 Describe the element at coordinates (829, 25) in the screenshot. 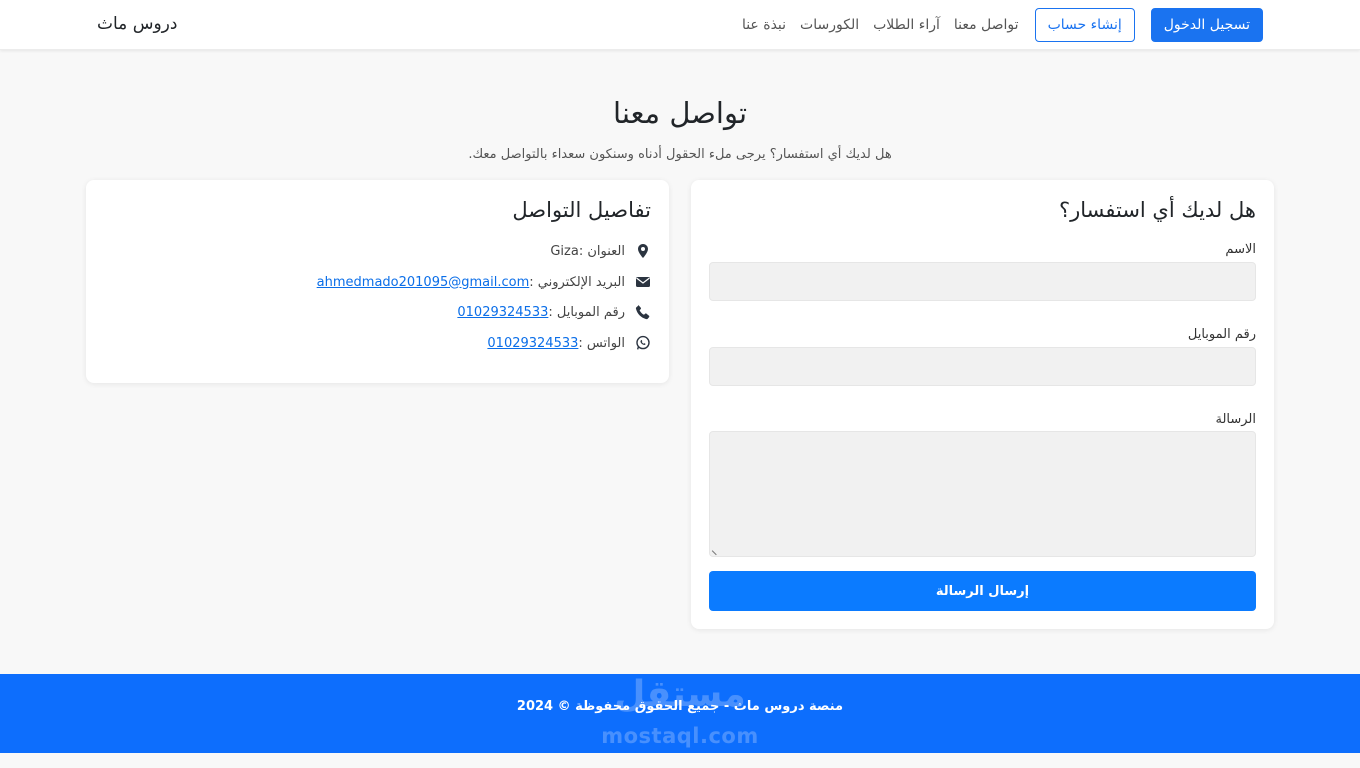

I see `nav-link-courses: الكورسات` at that location.